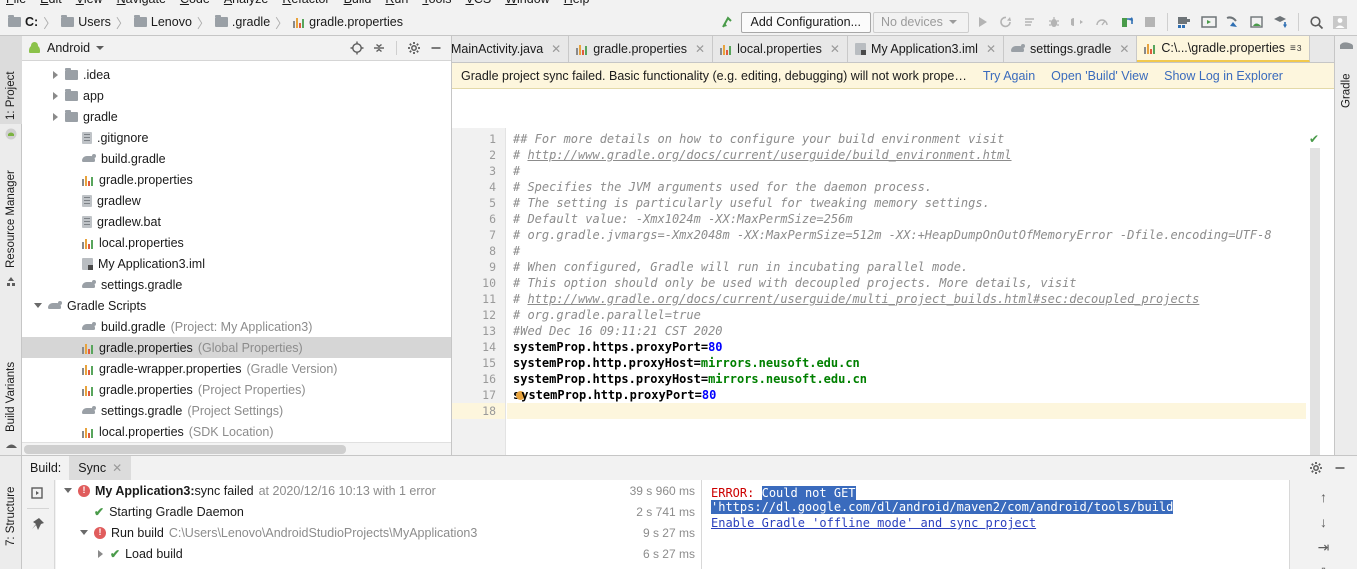  What do you see at coordinates (1323, 522) in the screenshot?
I see `scroll-down-icon: ↓` at bounding box center [1323, 522].